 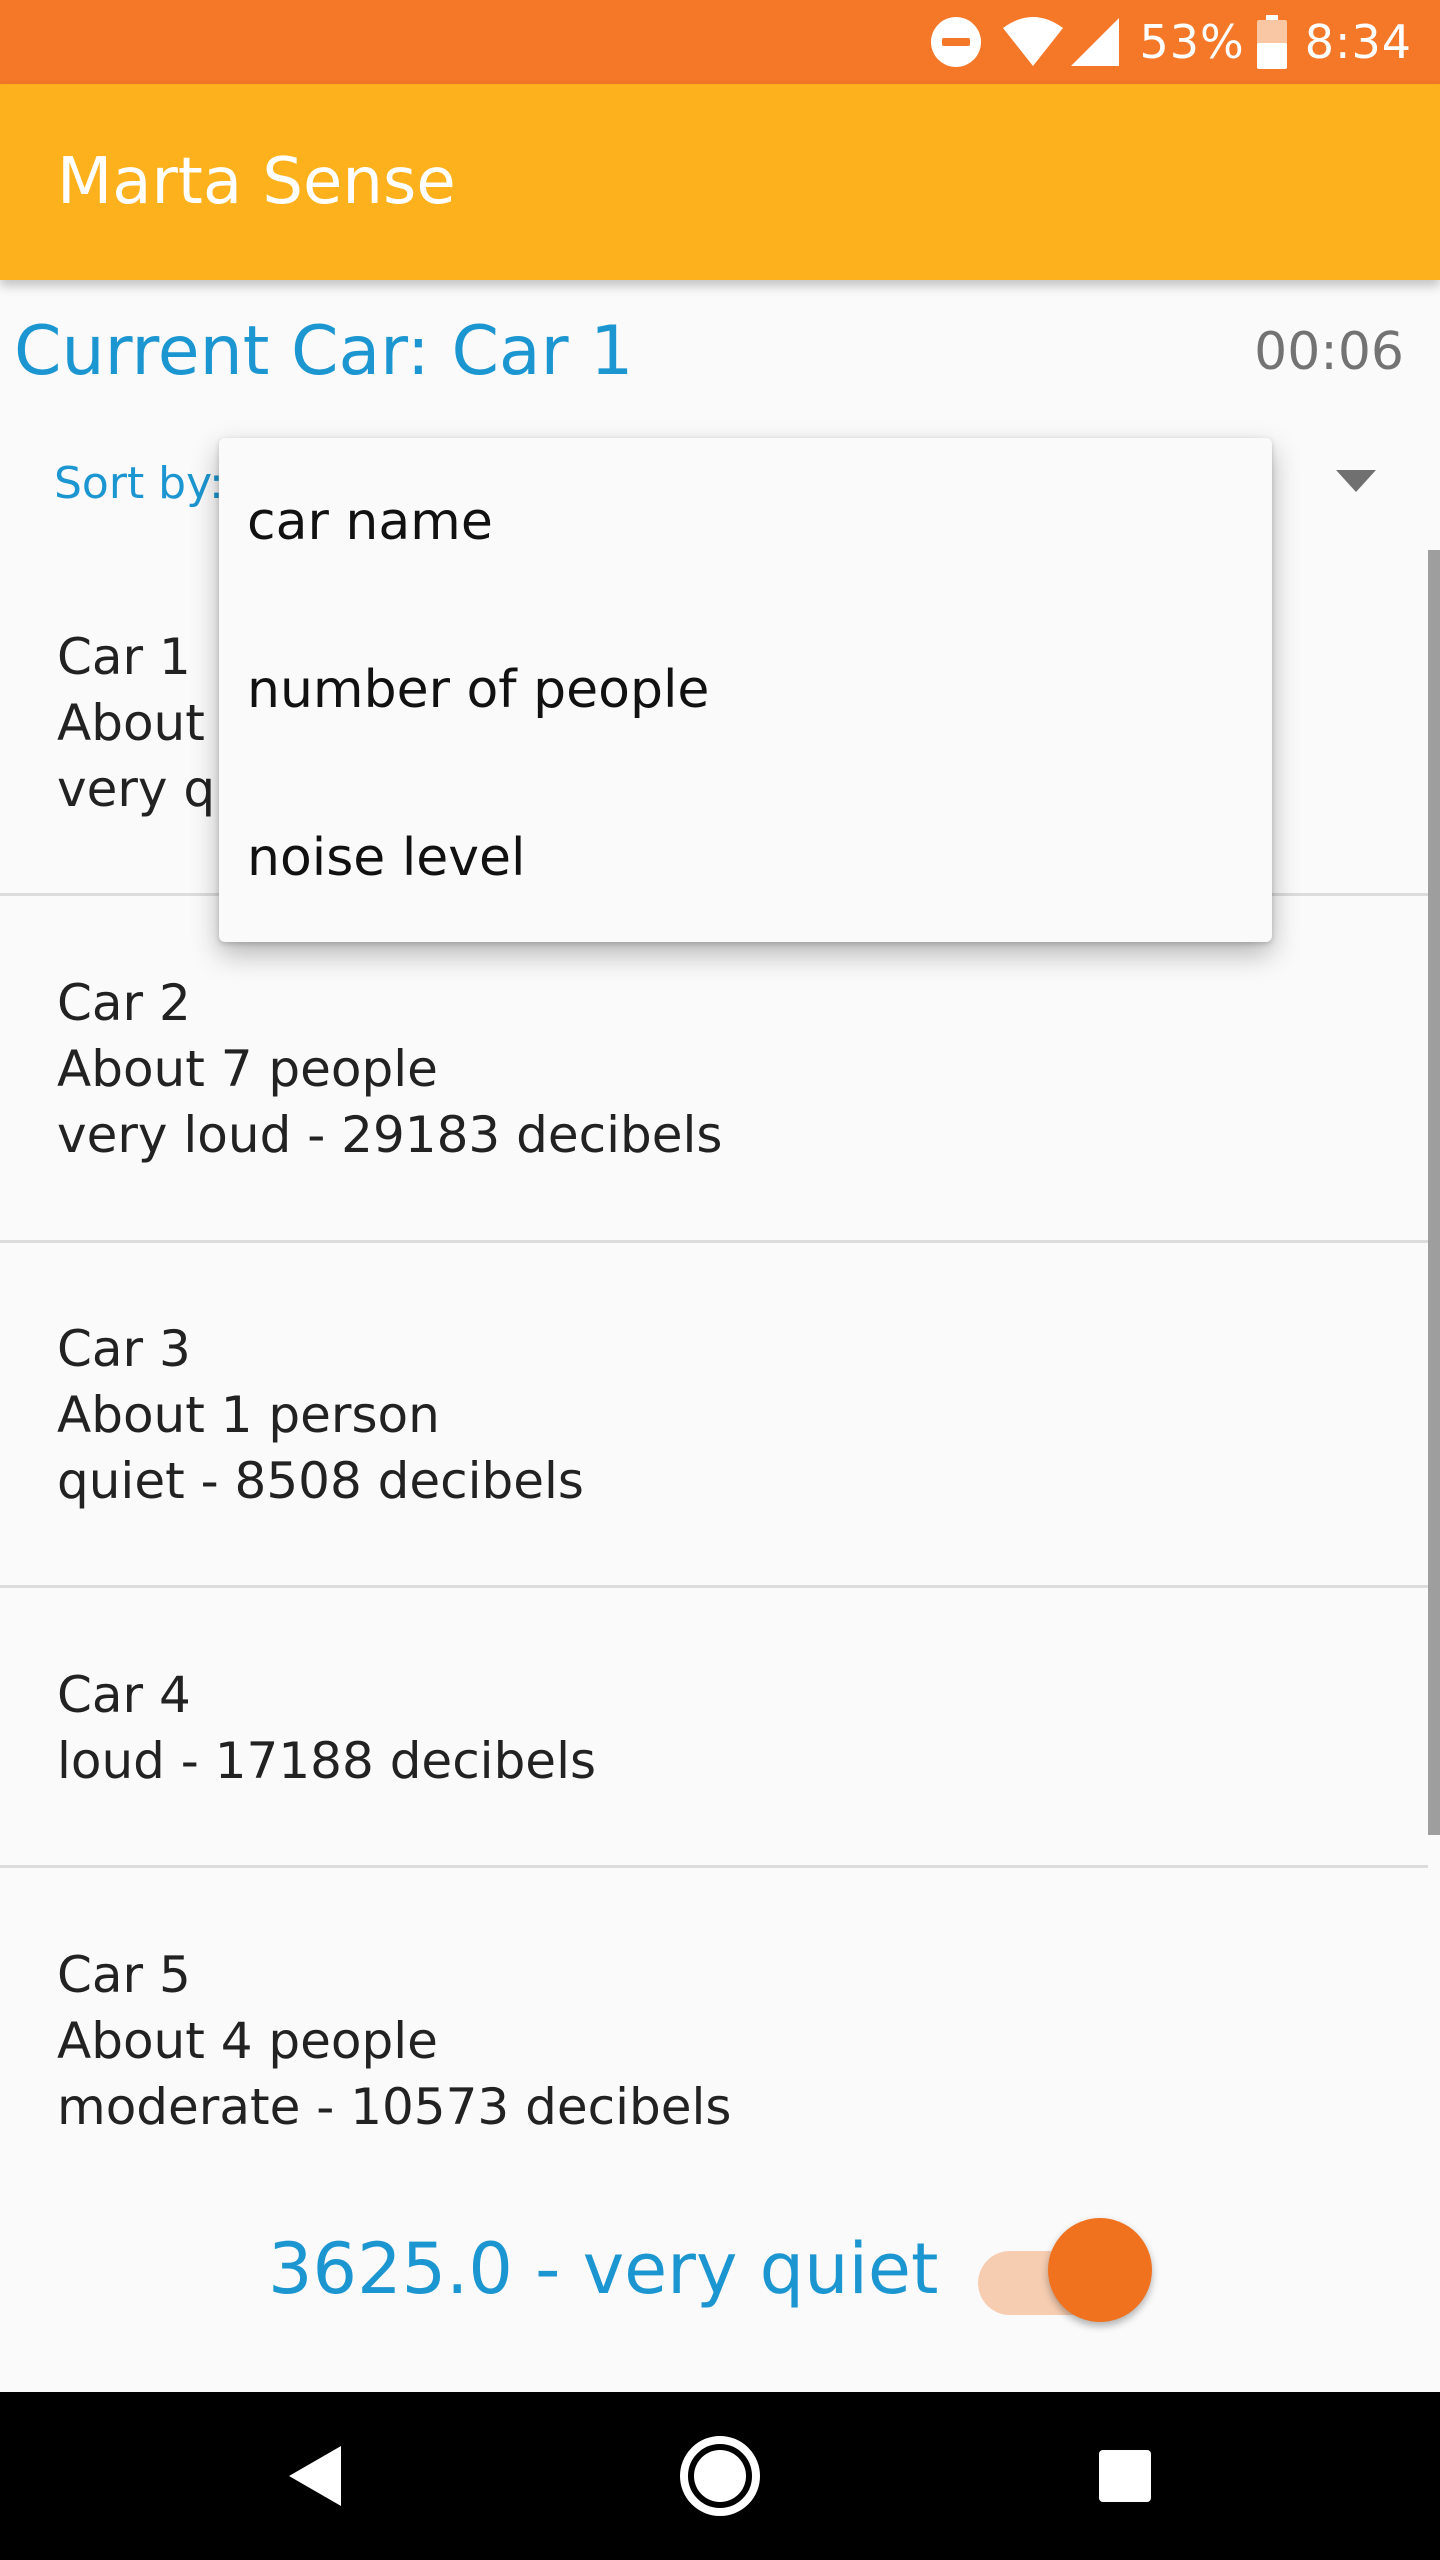 I want to click on sort-dropdown-menu: car name number of people noise level, so click(x=745, y=690).